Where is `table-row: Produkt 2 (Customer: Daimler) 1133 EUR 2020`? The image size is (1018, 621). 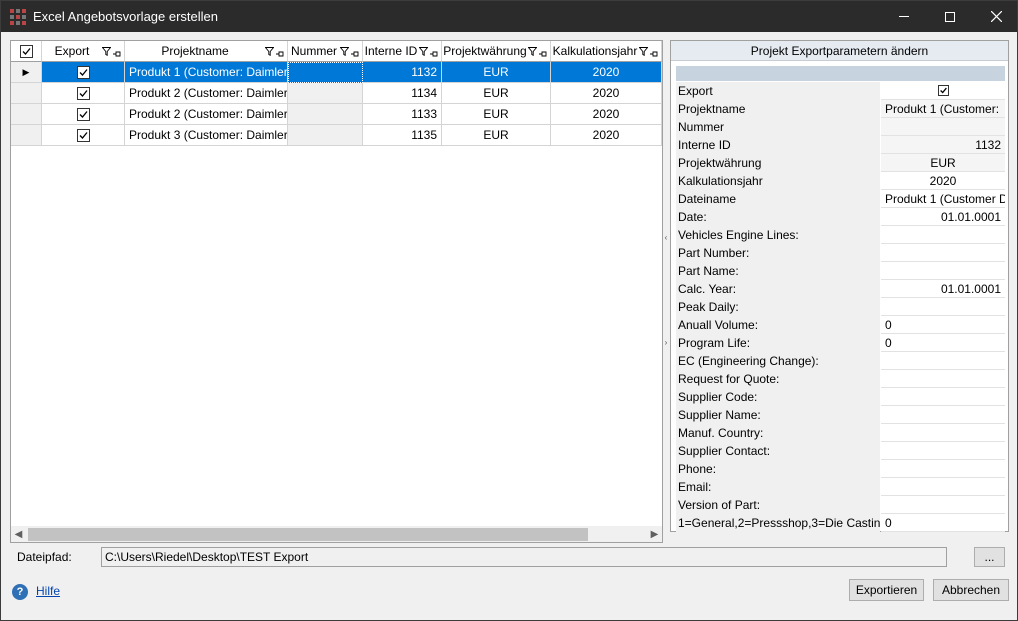 table-row: Produkt 2 (Customer: Daimler) 1133 EUR 2020 is located at coordinates (336, 114).